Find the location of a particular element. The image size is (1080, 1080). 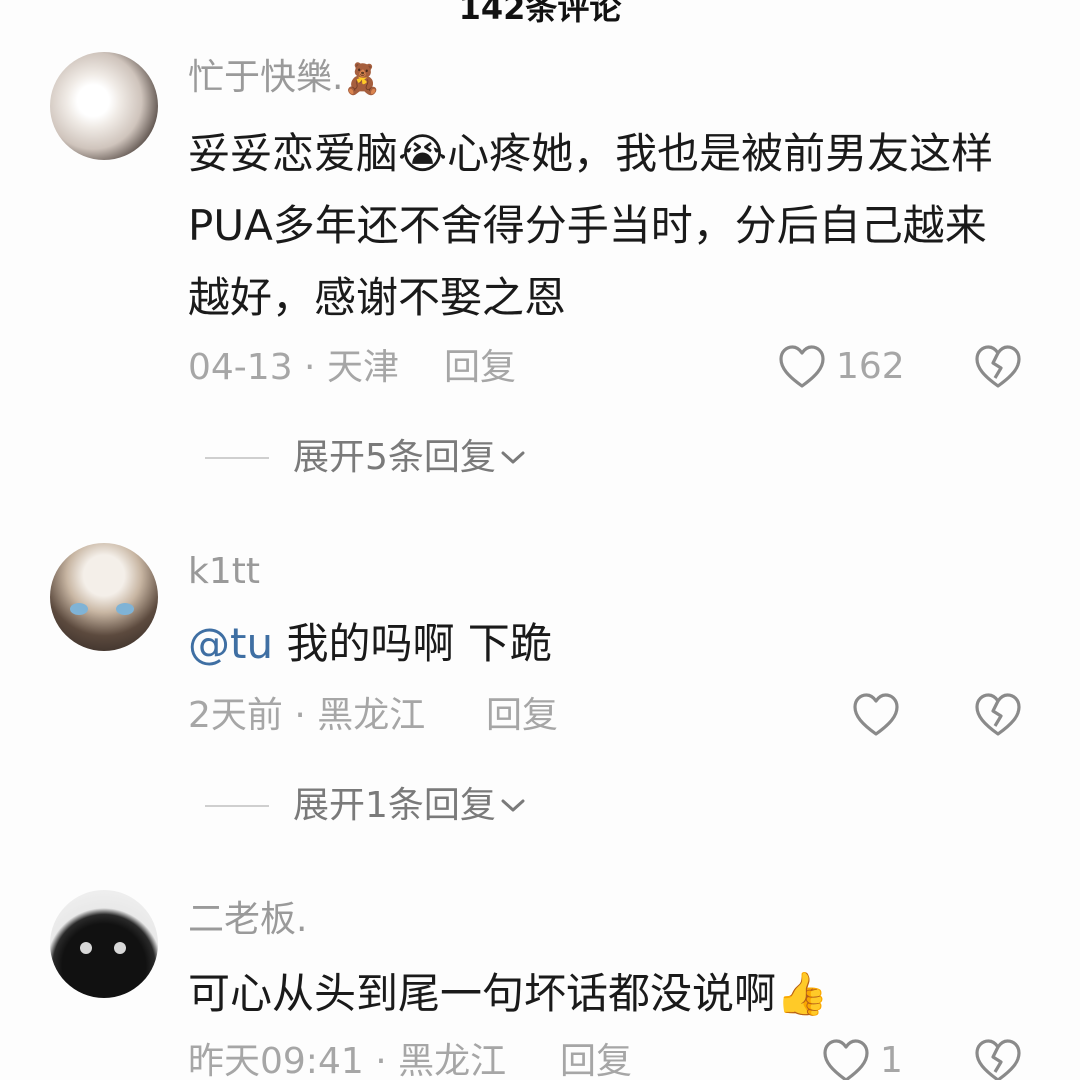

crying-face-icon: 😭 is located at coordinates (423, 153).